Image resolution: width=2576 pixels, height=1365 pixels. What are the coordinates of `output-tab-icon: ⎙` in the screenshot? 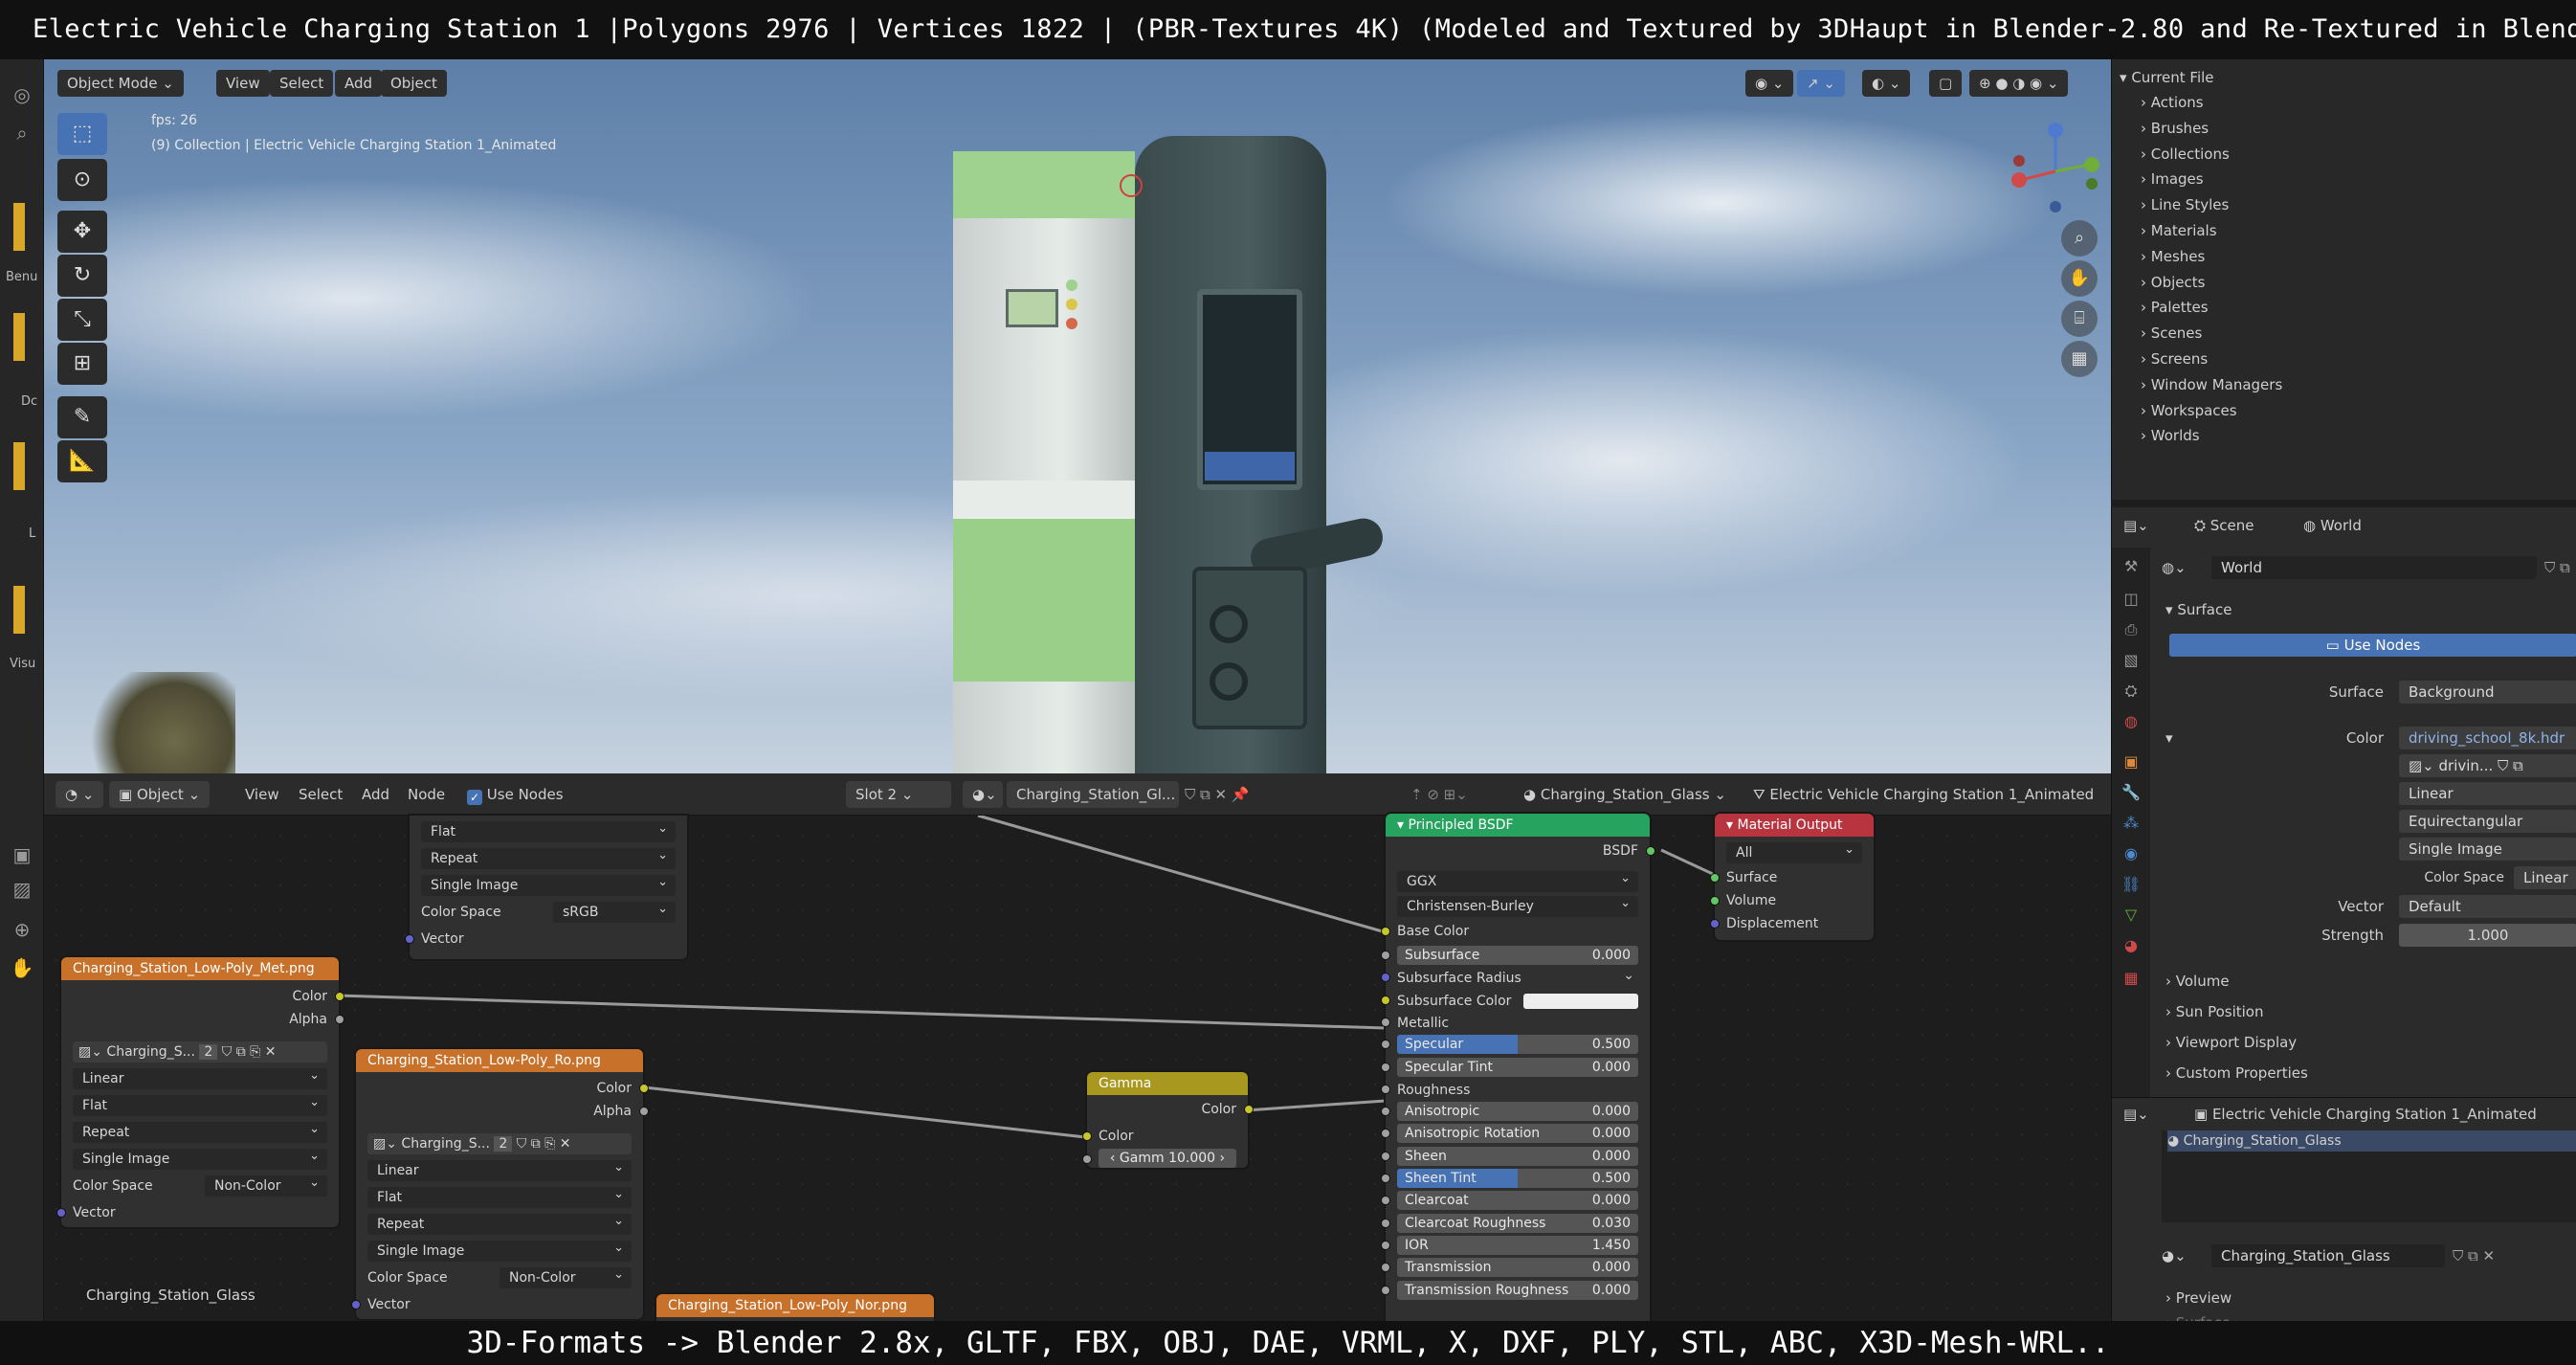 It's located at (2131, 629).